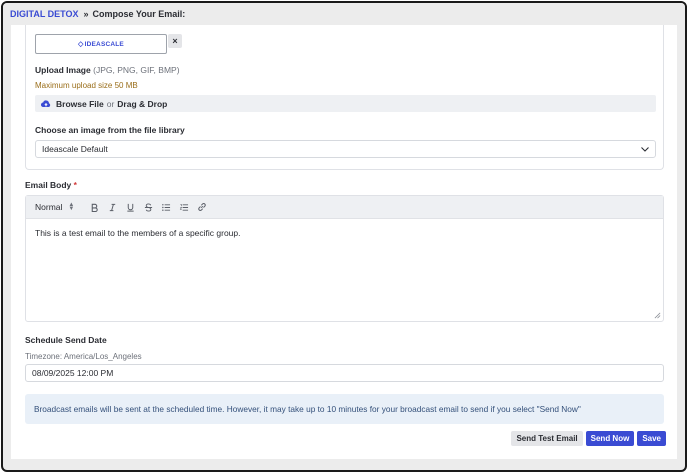 This screenshot has height=473, width=688. Describe the element at coordinates (66, 340) in the screenshot. I see `schedule-send-label: Schedule Send Date` at that location.